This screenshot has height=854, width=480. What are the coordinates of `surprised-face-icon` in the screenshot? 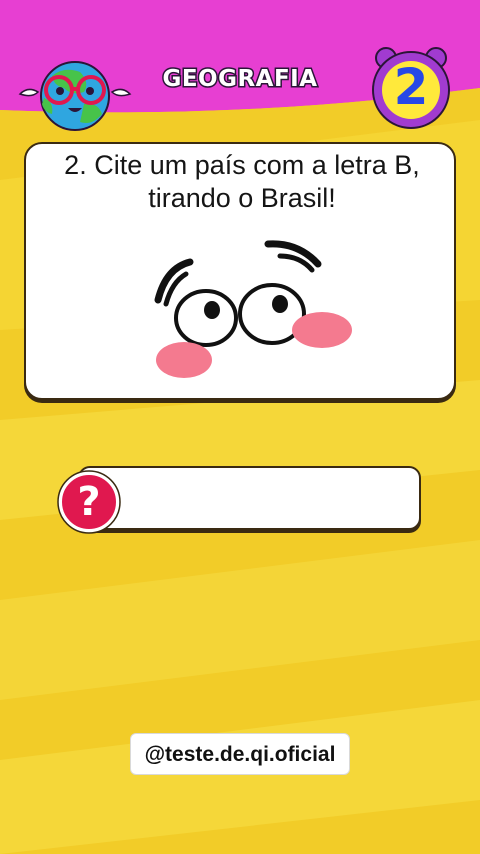 It's located at (253, 309).